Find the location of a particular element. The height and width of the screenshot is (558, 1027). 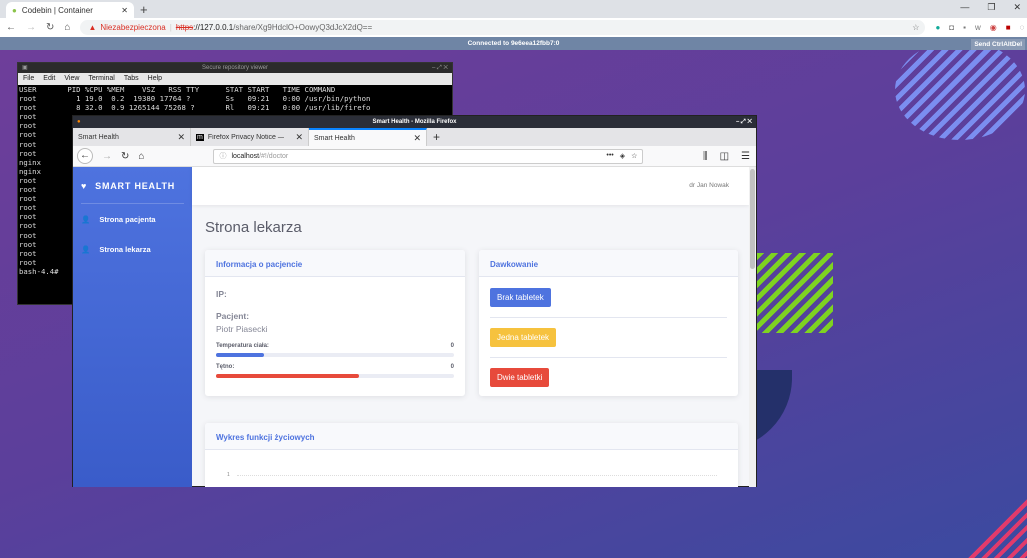

back-icon: ← is located at coordinates (11, 27).